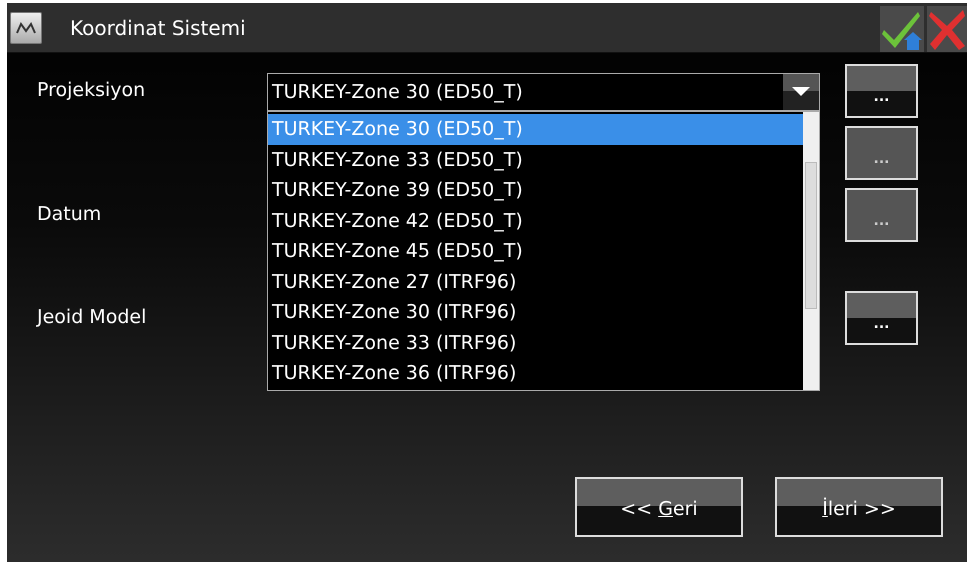  What do you see at coordinates (535, 251) in the screenshot?
I see `dropdown-option: TURKEY-Zone 45 (ED50_T)` at bounding box center [535, 251].